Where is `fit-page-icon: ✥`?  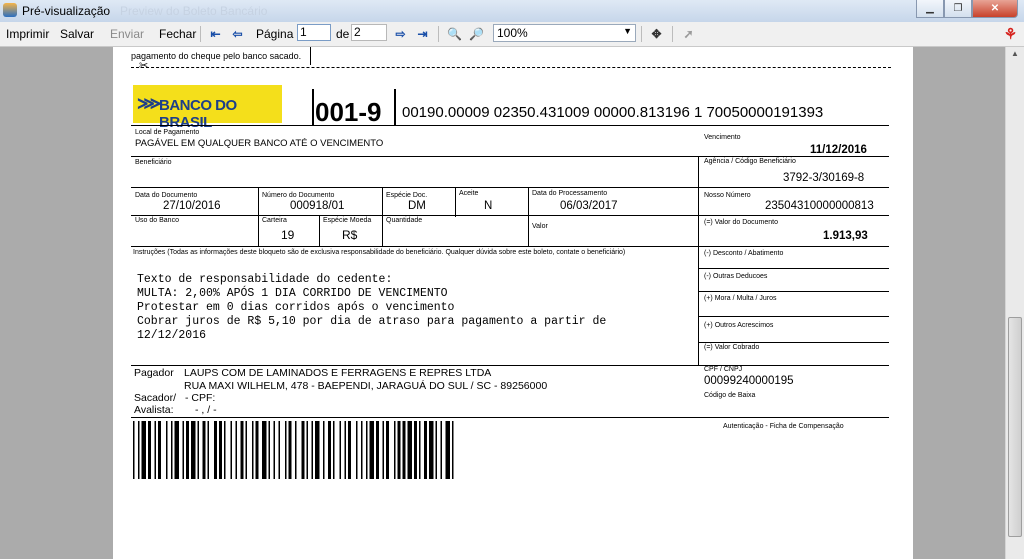
fit-page-icon: ✥ is located at coordinates (656, 33).